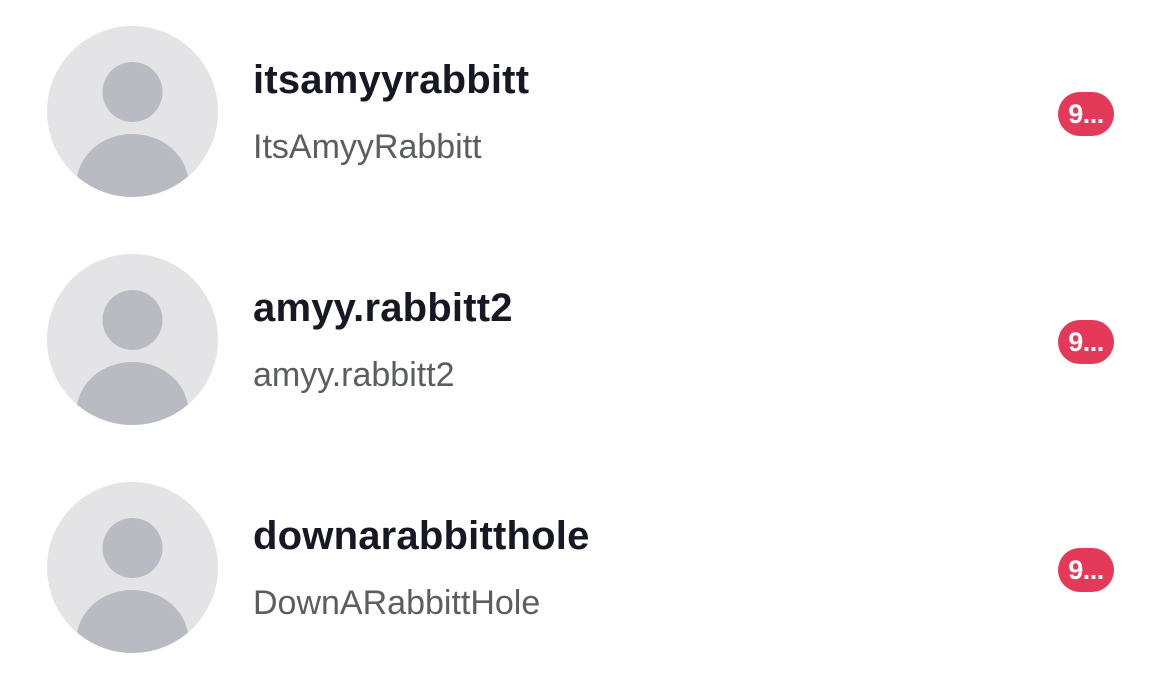  I want to click on display-name: amyy.rabbitt2, so click(354, 375).